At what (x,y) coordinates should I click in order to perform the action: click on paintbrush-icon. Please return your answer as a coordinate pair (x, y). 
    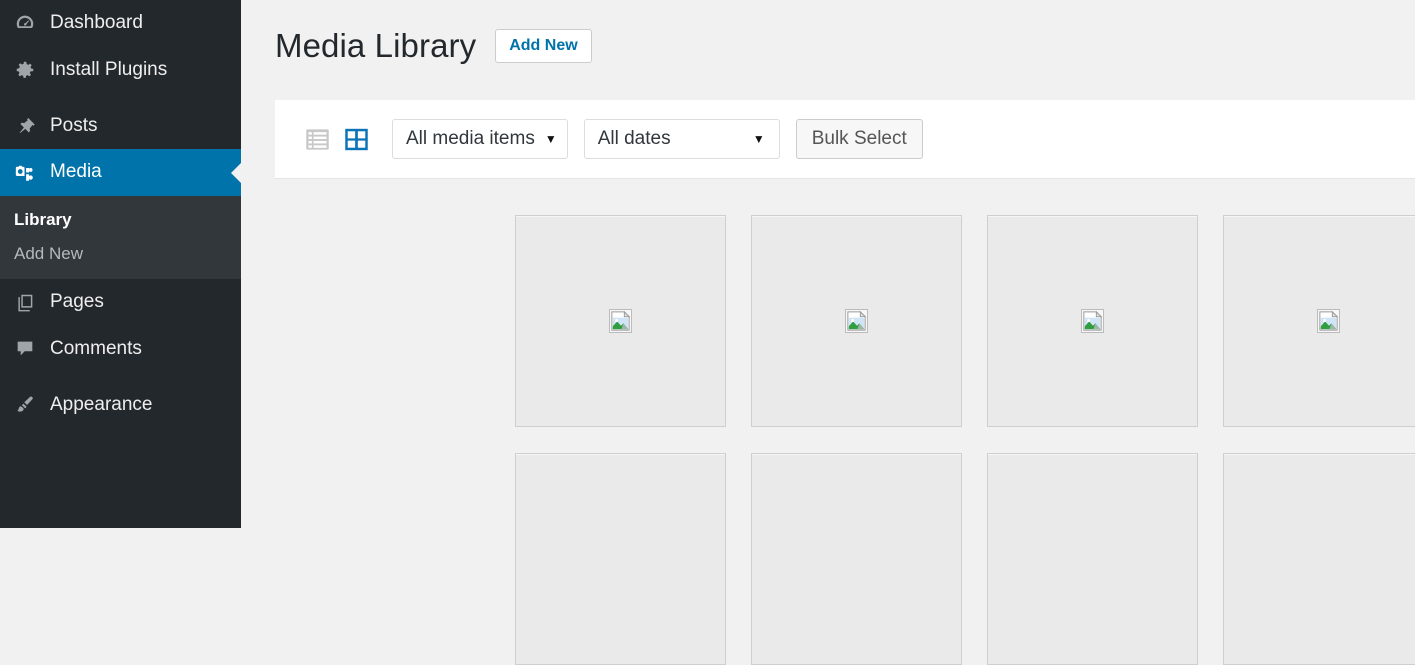
    Looking at the image, I should click on (25, 405).